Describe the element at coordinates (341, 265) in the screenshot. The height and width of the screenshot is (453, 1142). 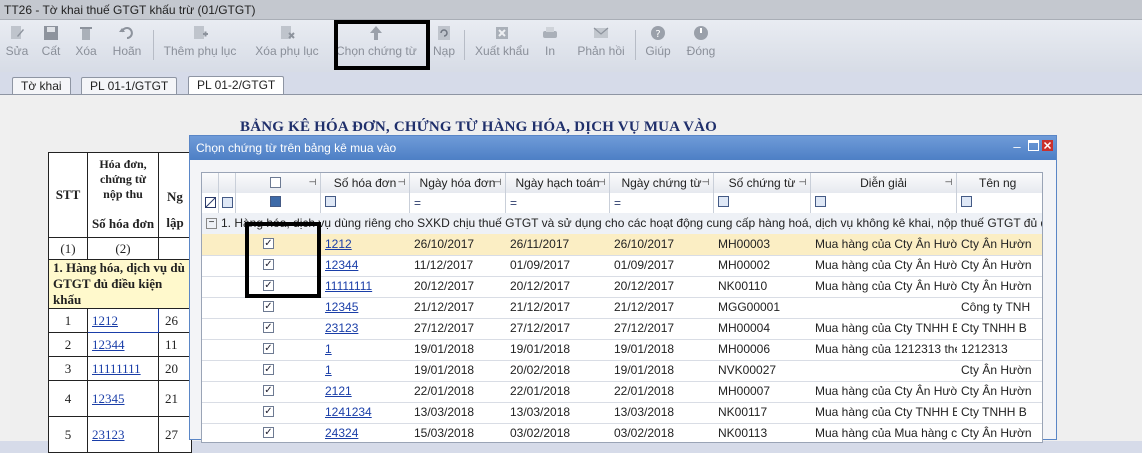
I see `cell-invoice-no-text: 12344` at that location.